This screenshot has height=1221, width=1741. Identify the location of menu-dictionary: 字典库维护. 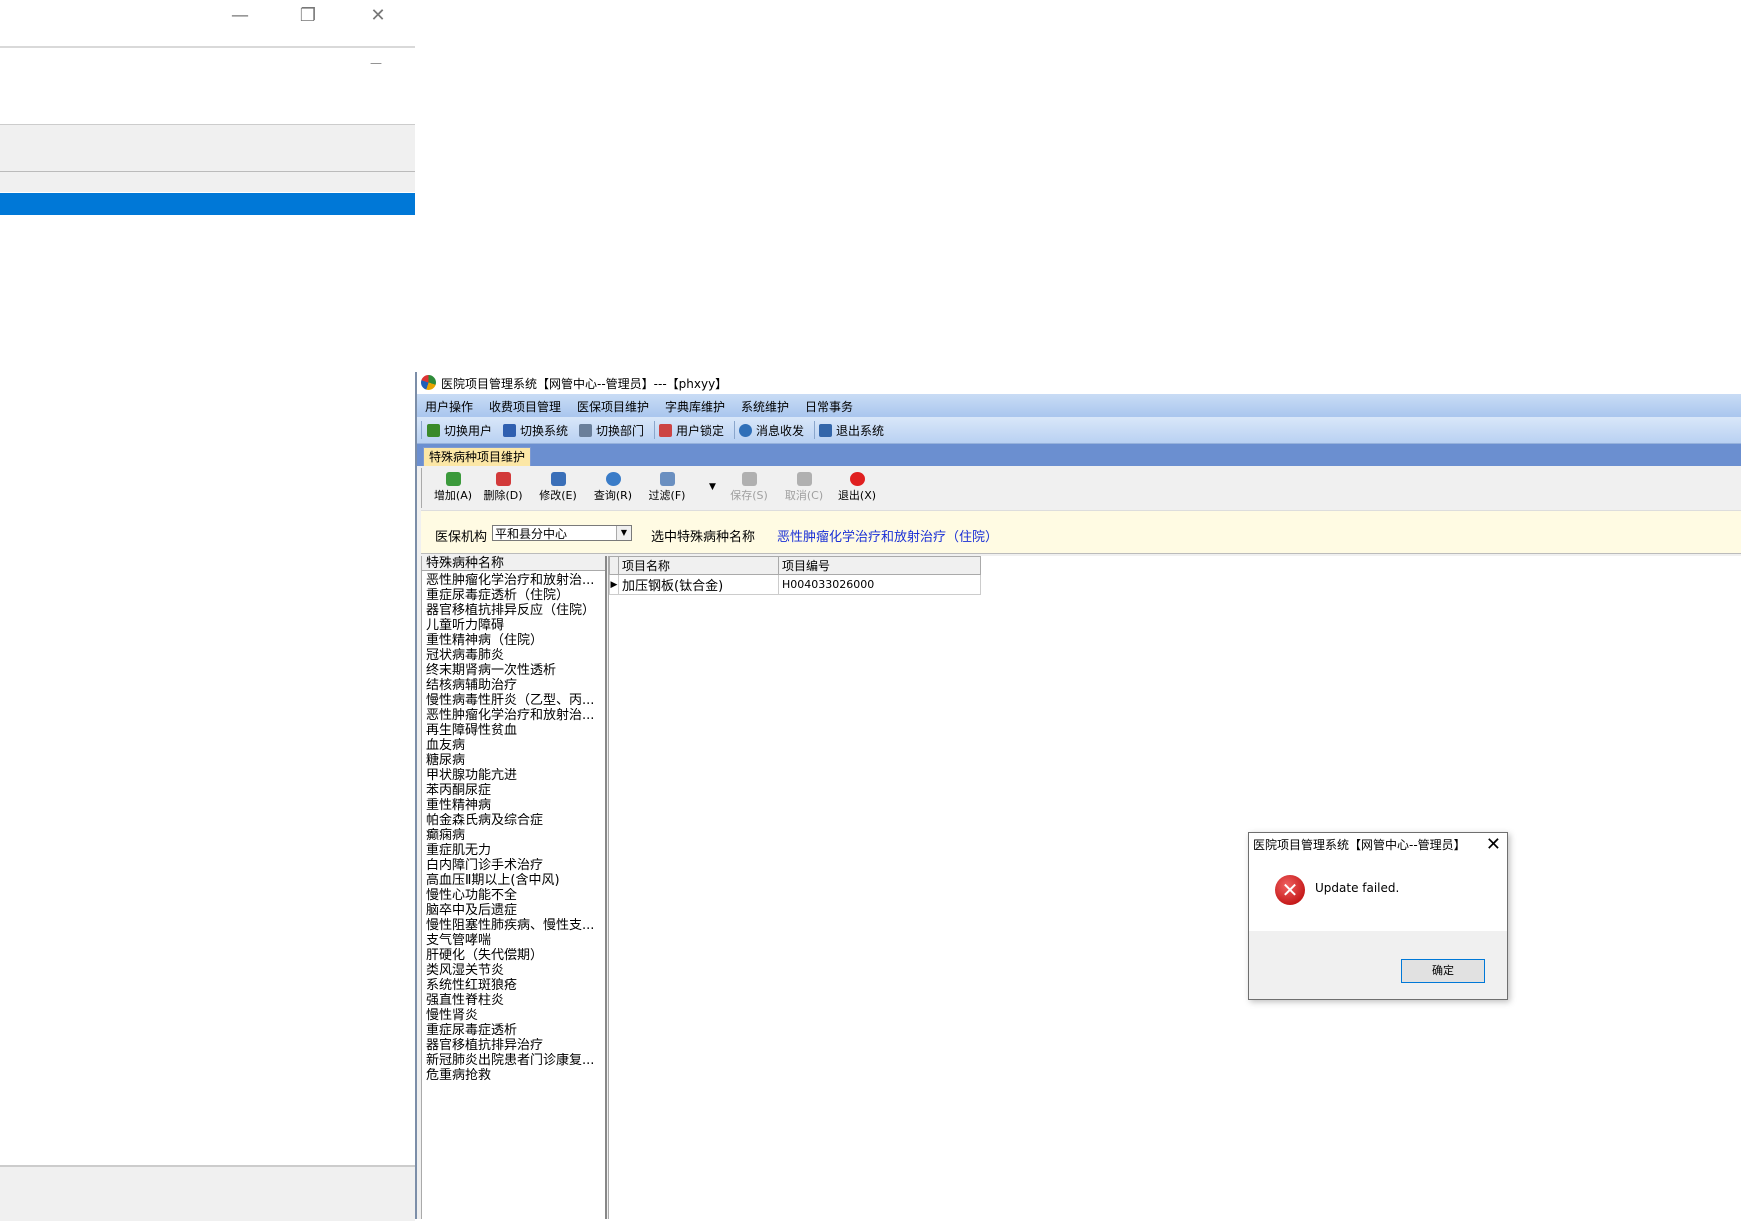
(695, 406).